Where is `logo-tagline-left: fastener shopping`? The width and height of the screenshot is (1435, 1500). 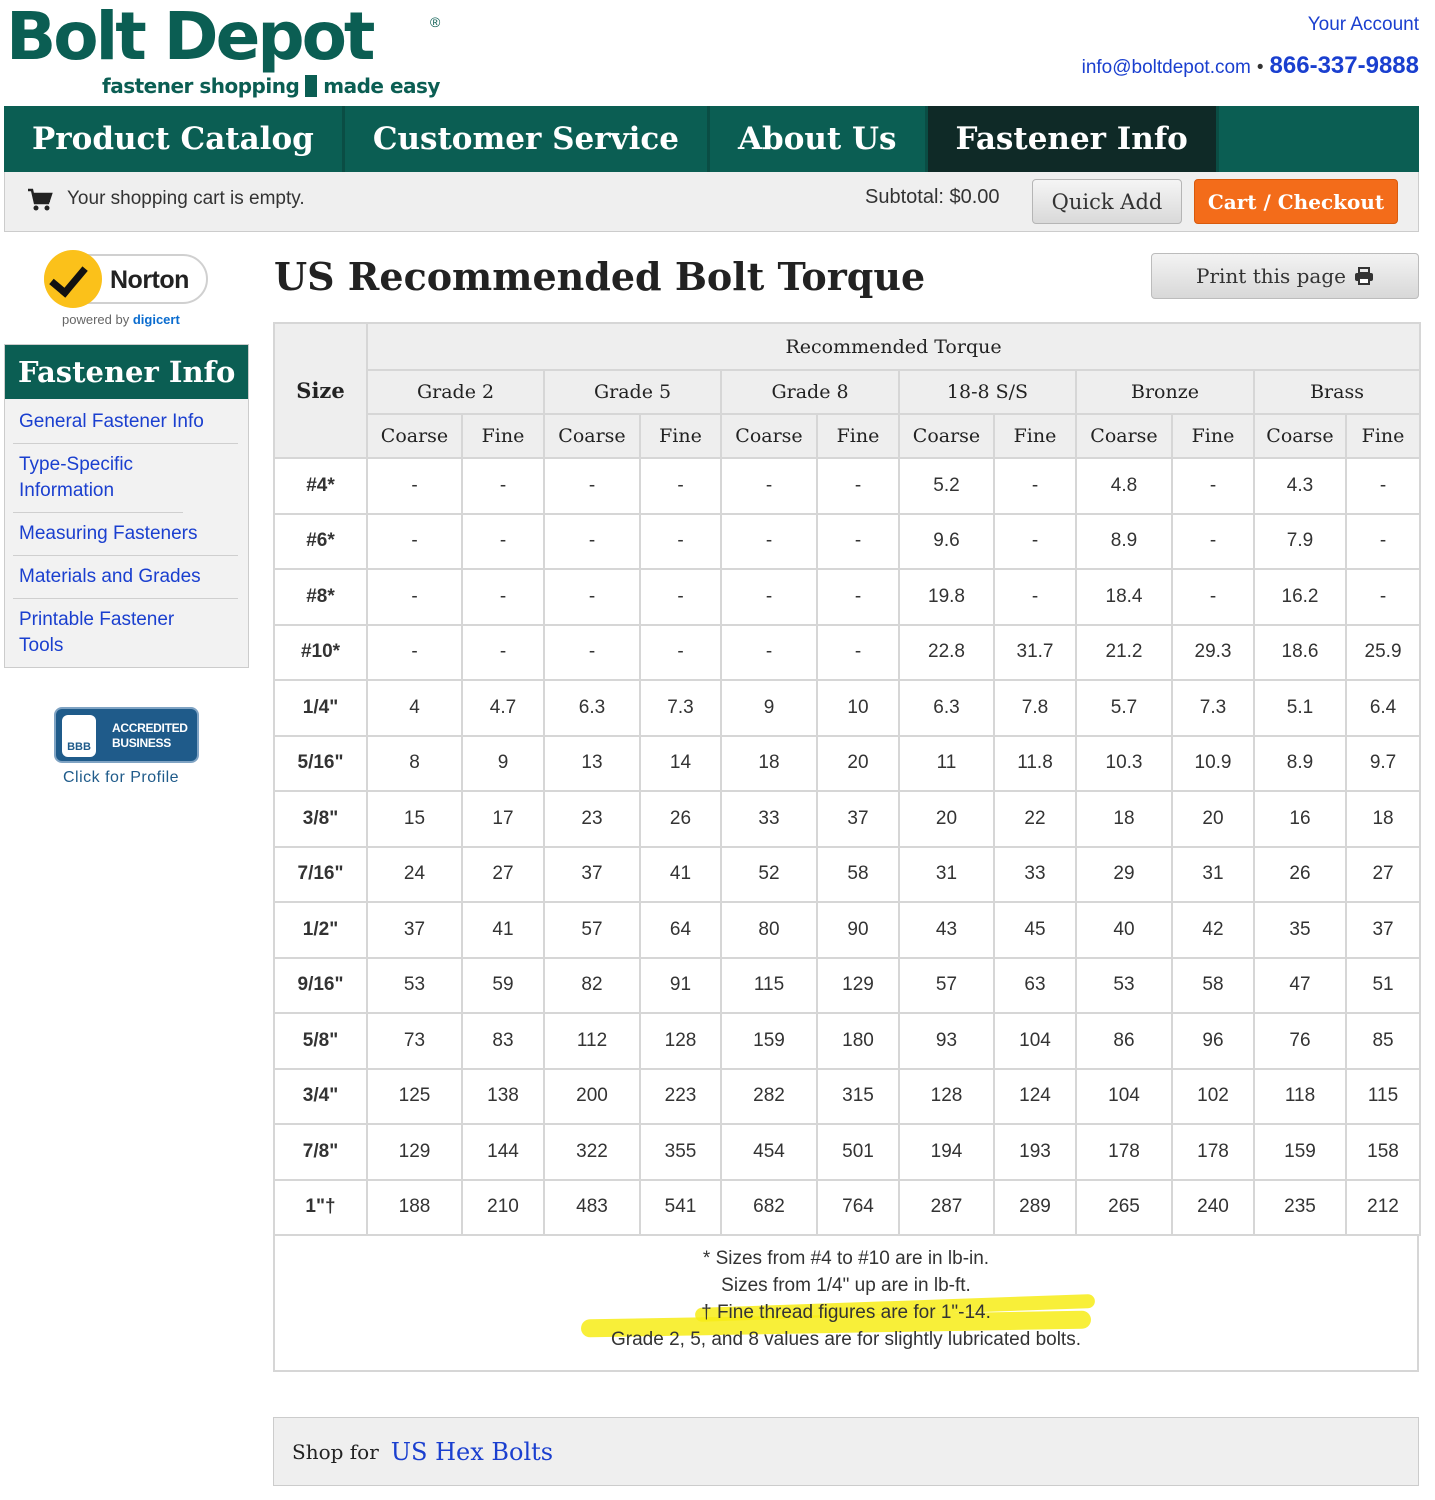 logo-tagline-left: fastener shopping is located at coordinates (201, 86).